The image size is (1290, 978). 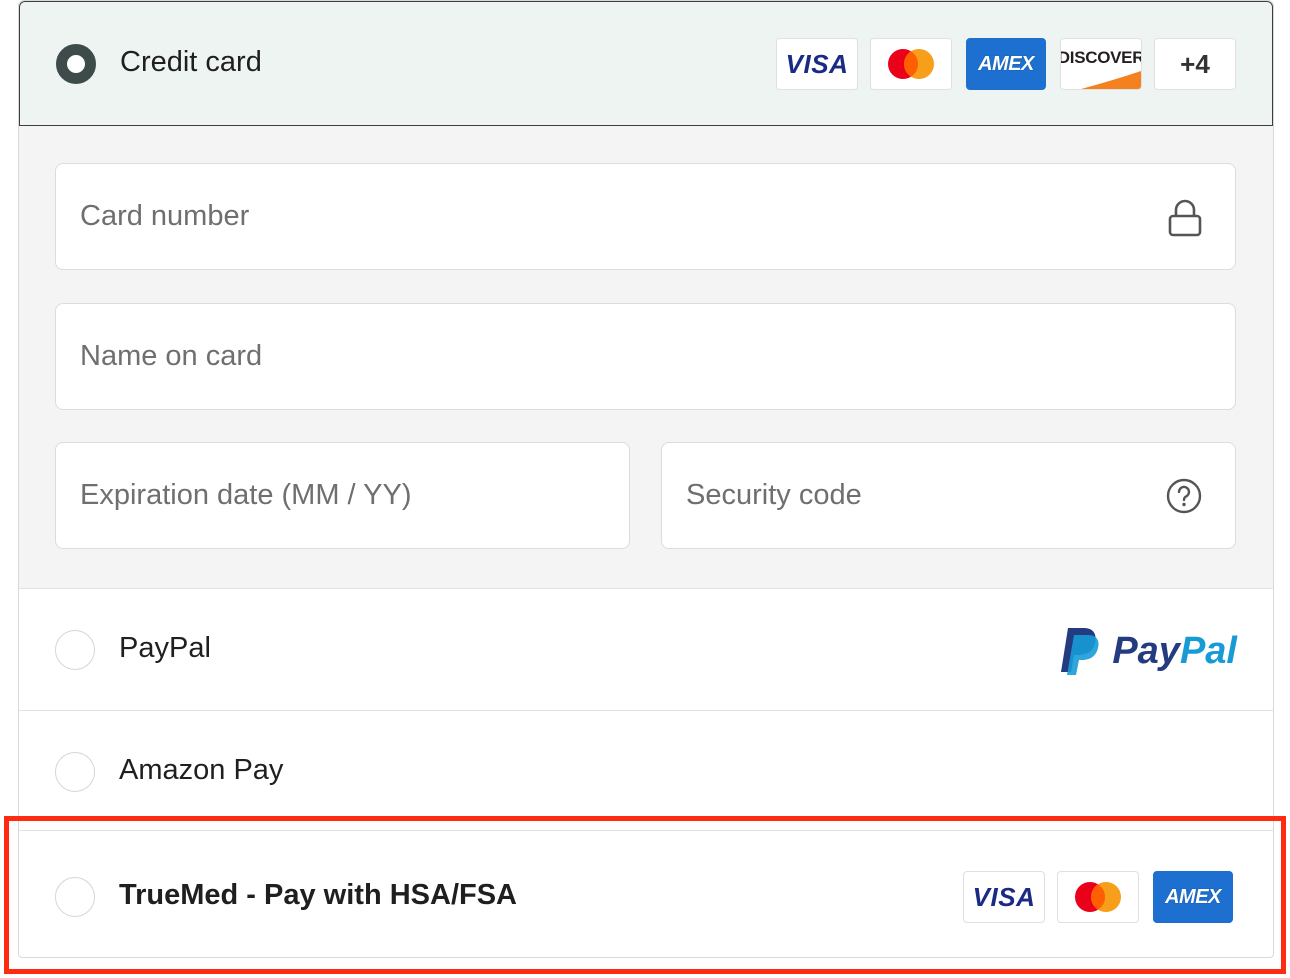 What do you see at coordinates (1184, 496) in the screenshot?
I see `question-circle-icon` at bounding box center [1184, 496].